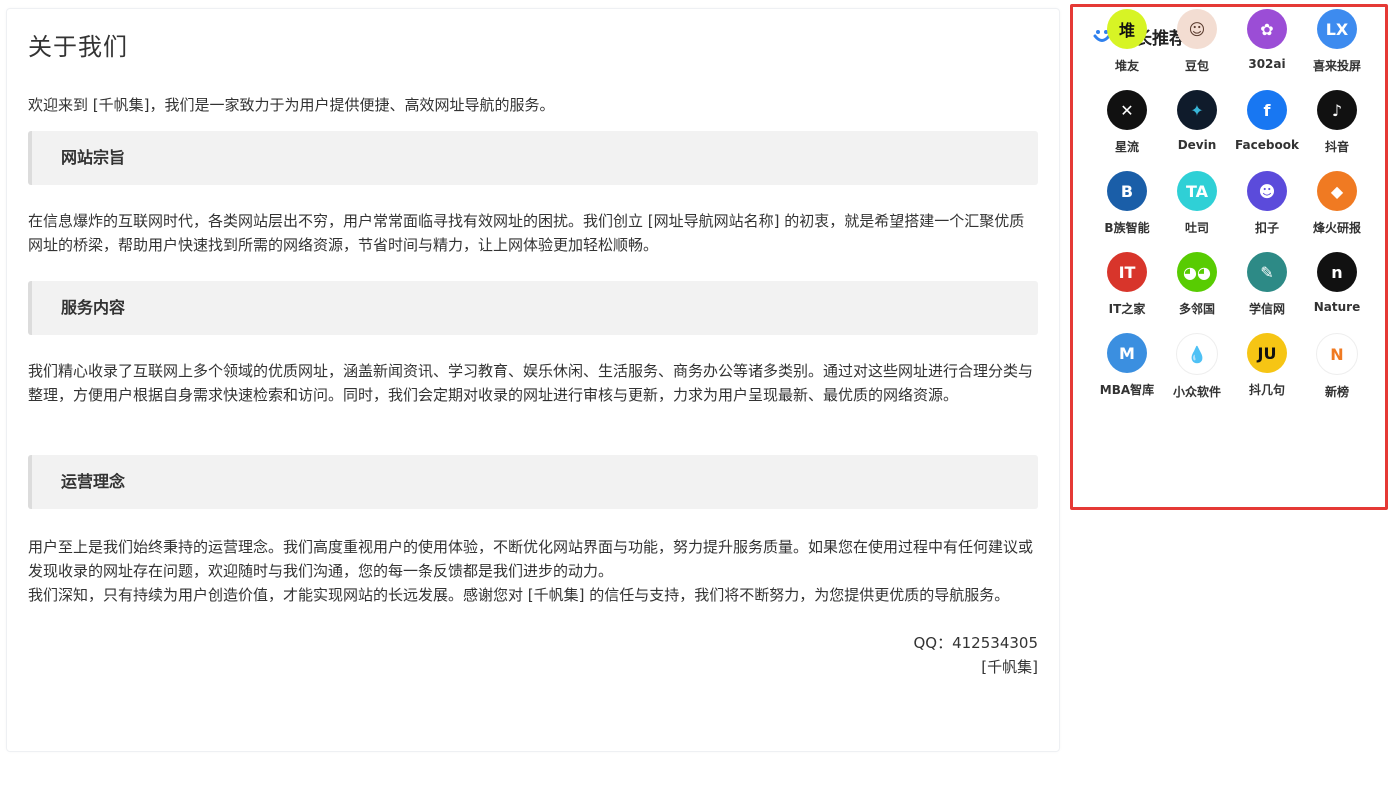 Image resolution: width=1391 pixels, height=785 pixels. I want to click on mba-logo-icon: M, so click(1127, 353).